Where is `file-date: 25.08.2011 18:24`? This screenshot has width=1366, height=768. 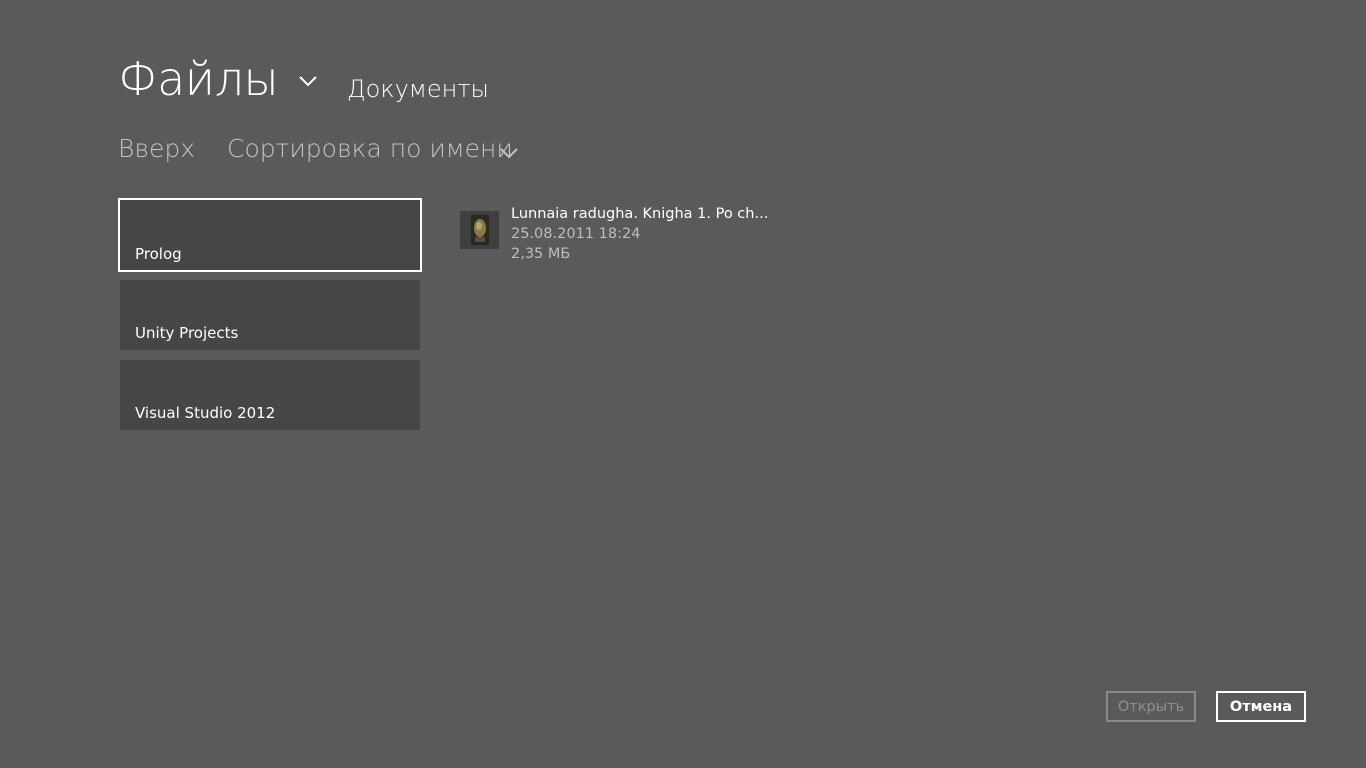
file-date: 25.08.2011 18:24 is located at coordinates (576, 234).